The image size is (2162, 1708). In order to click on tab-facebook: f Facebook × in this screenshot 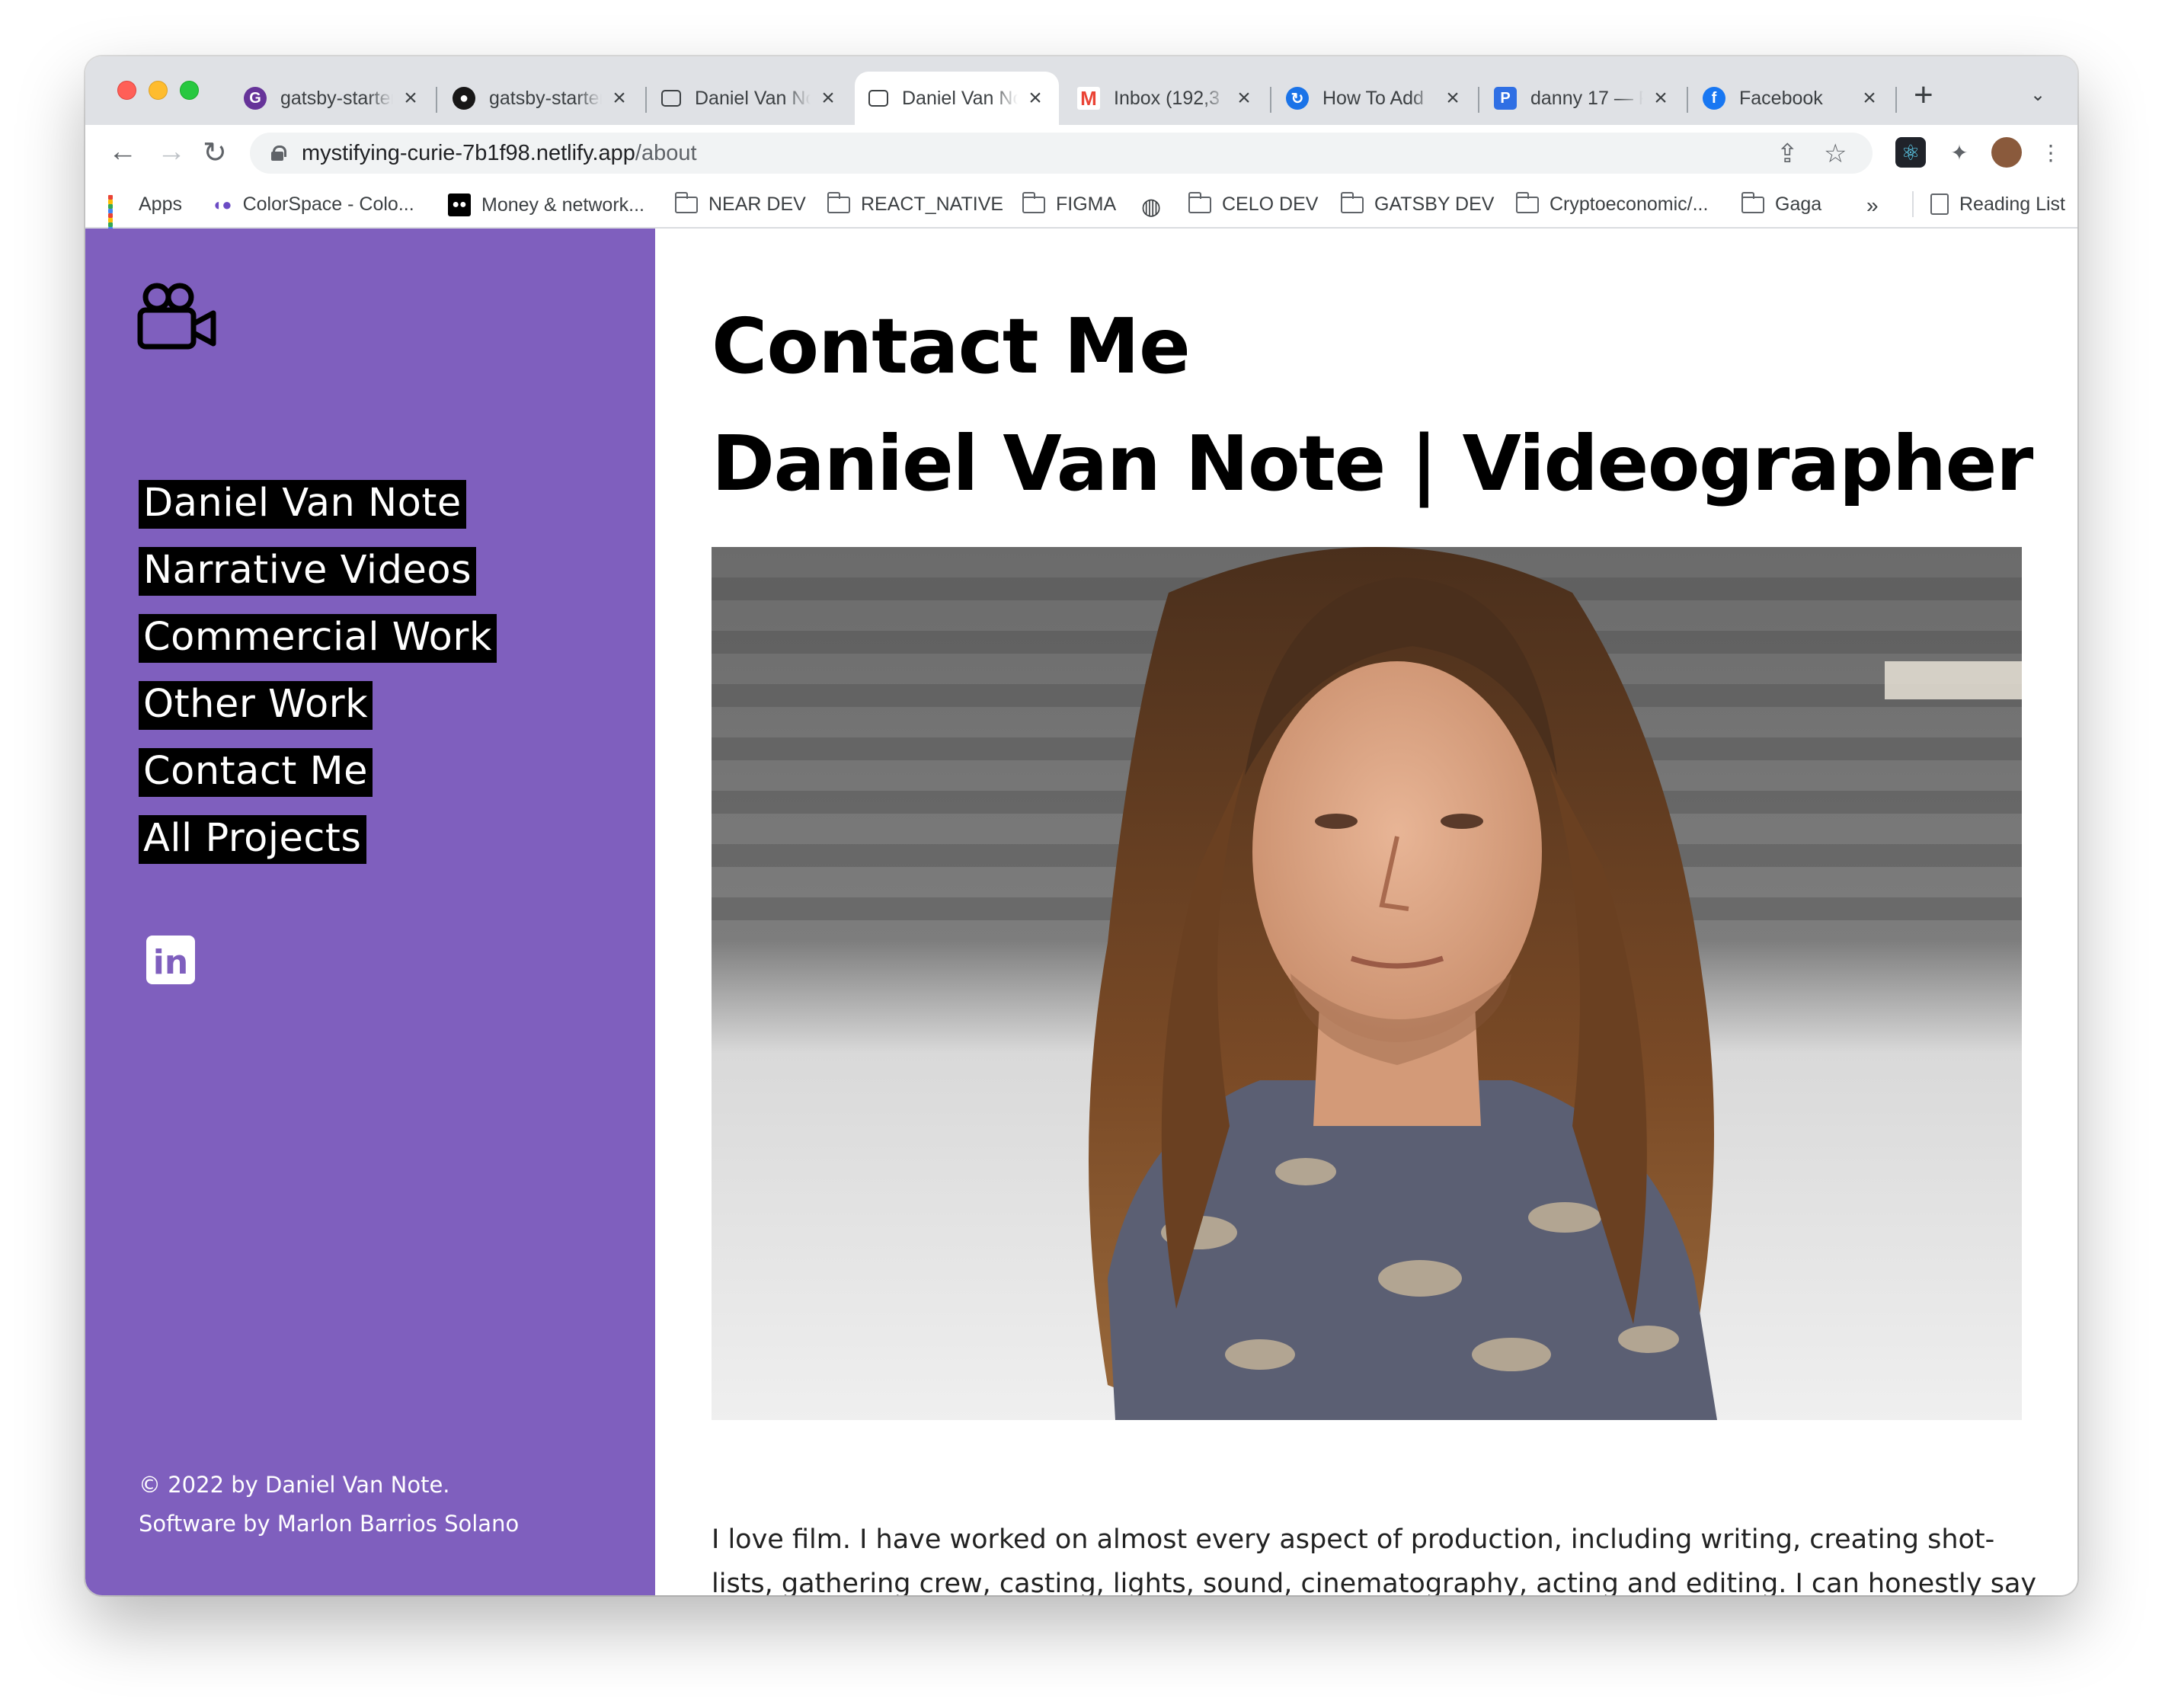, I will do `click(1791, 98)`.